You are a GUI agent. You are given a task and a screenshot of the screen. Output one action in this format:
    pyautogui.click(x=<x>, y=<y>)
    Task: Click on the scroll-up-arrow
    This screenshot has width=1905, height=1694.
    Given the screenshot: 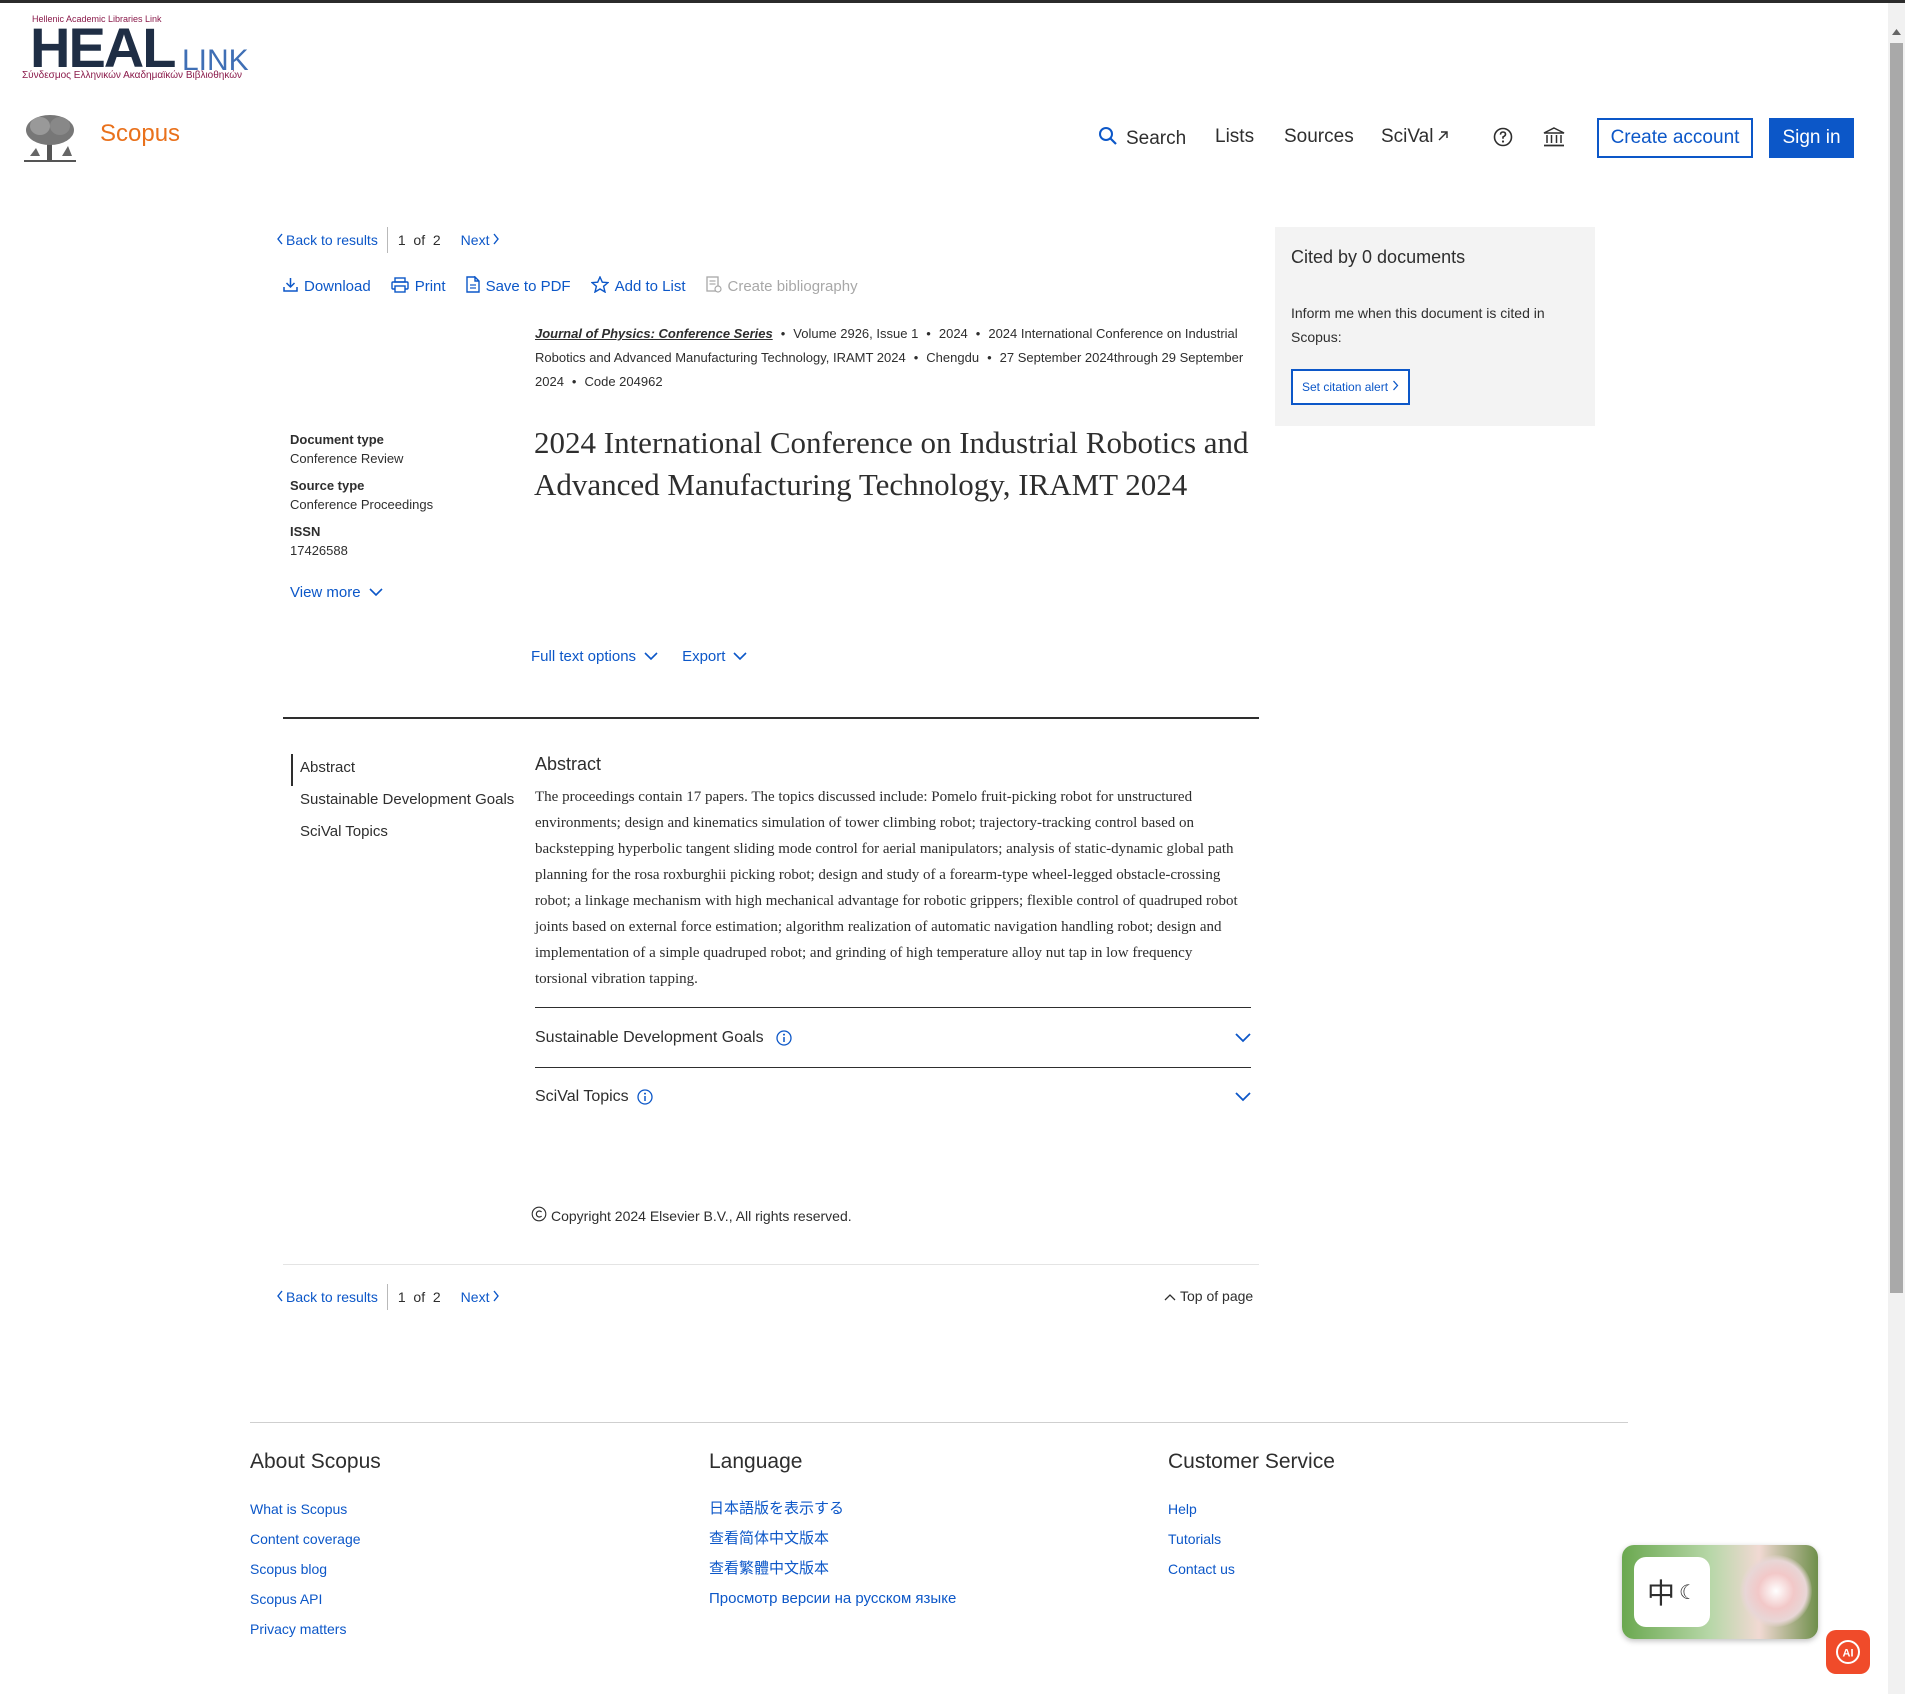 What is the action you would take?
    pyautogui.click(x=1896, y=32)
    